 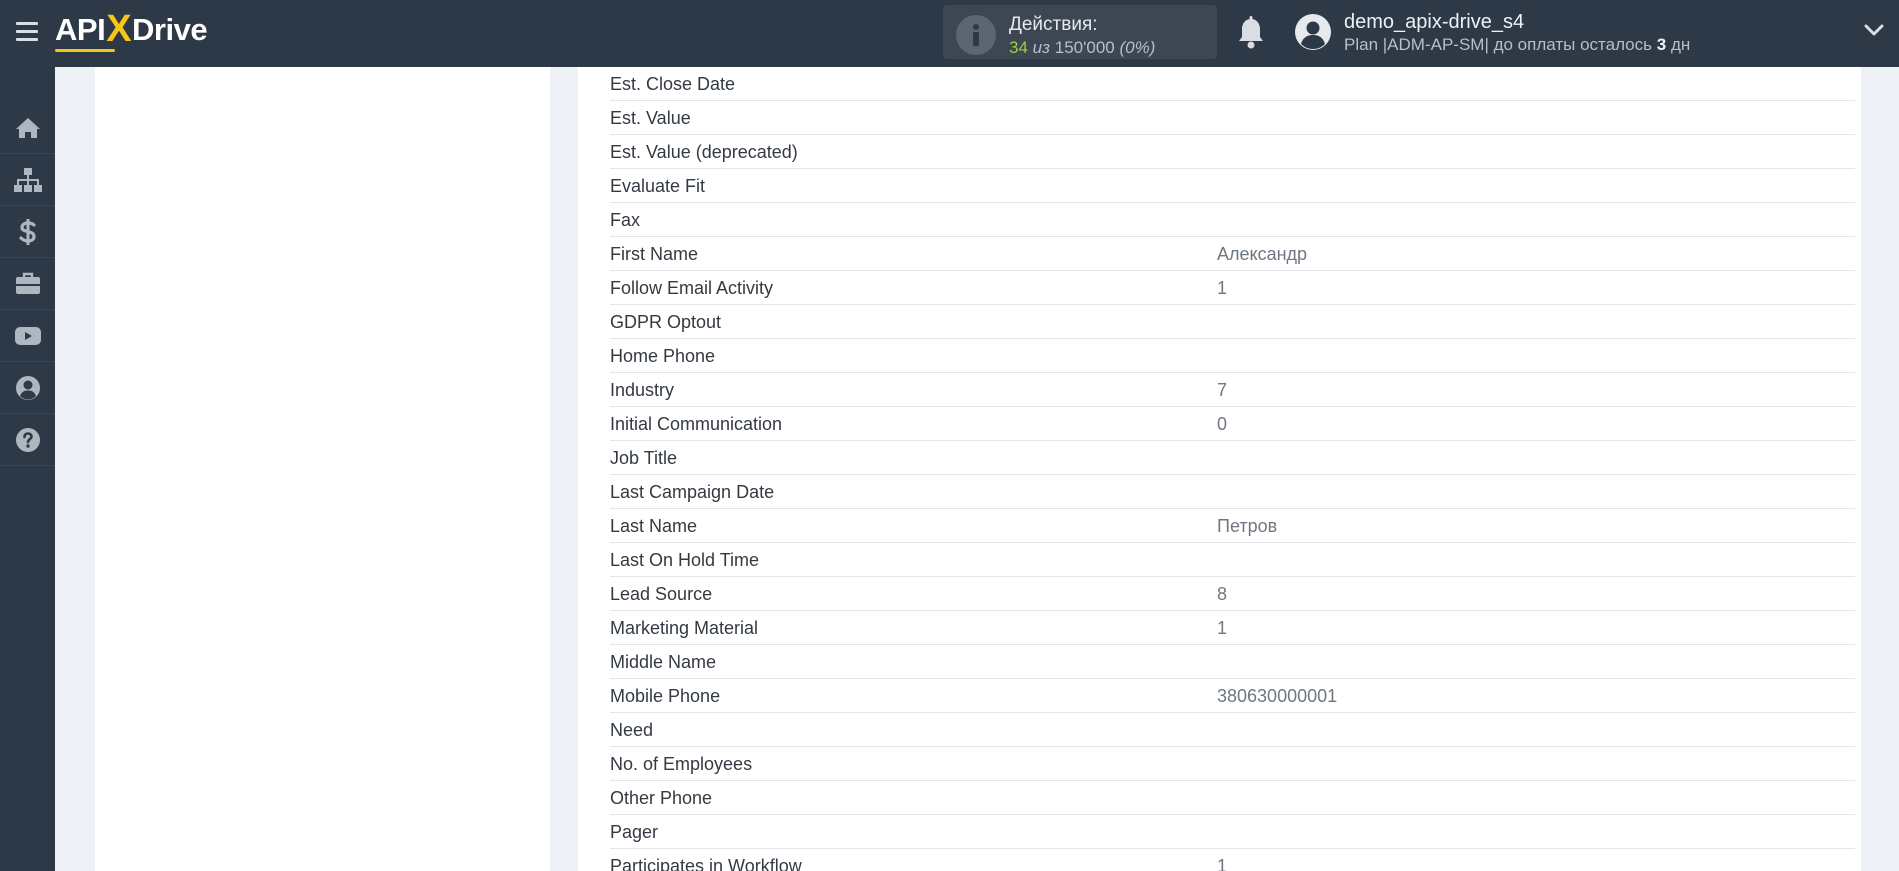 What do you see at coordinates (692, 492) in the screenshot?
I see `field-label: Last Campaign Date` at bounding box center [692, 492].